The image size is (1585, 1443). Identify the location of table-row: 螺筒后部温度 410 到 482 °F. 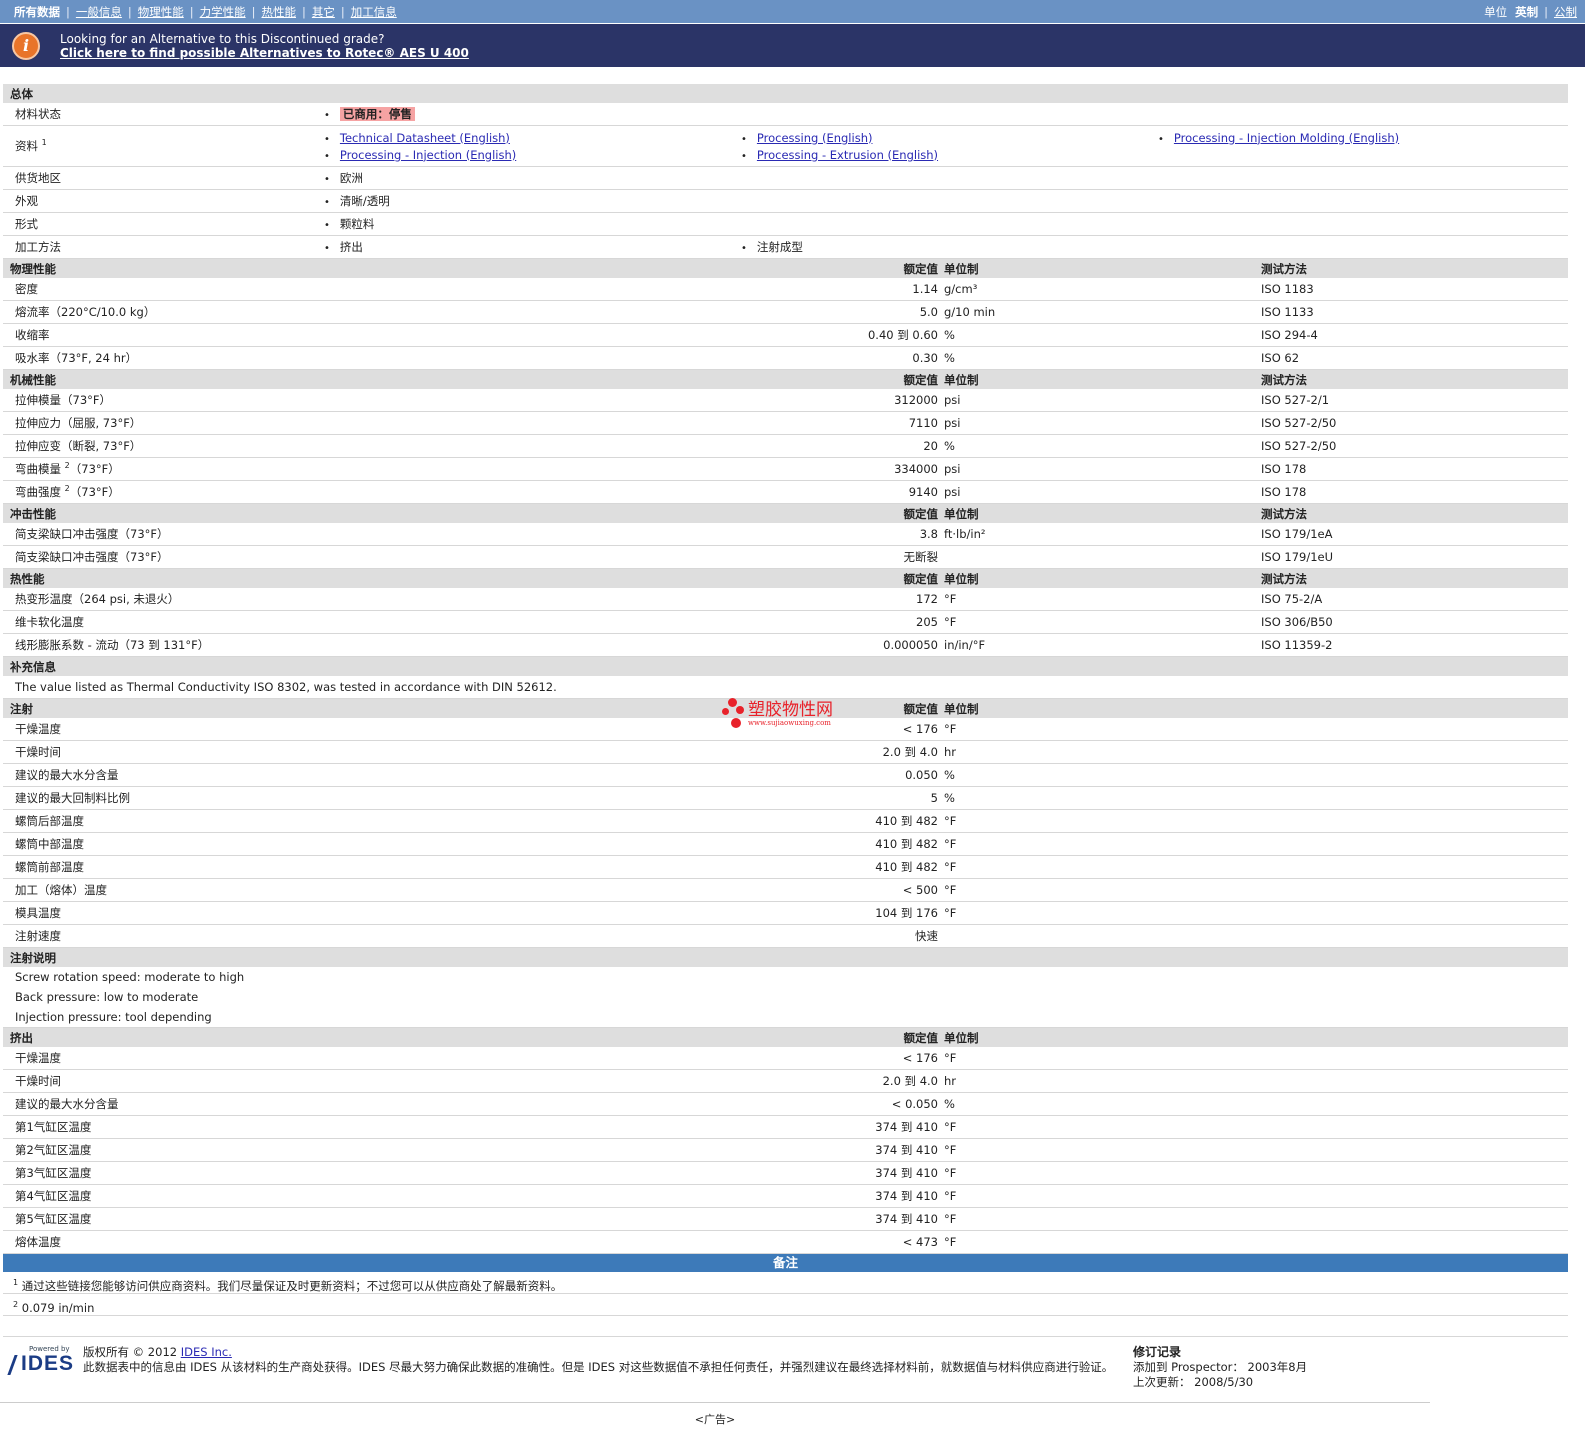
(785, 821).